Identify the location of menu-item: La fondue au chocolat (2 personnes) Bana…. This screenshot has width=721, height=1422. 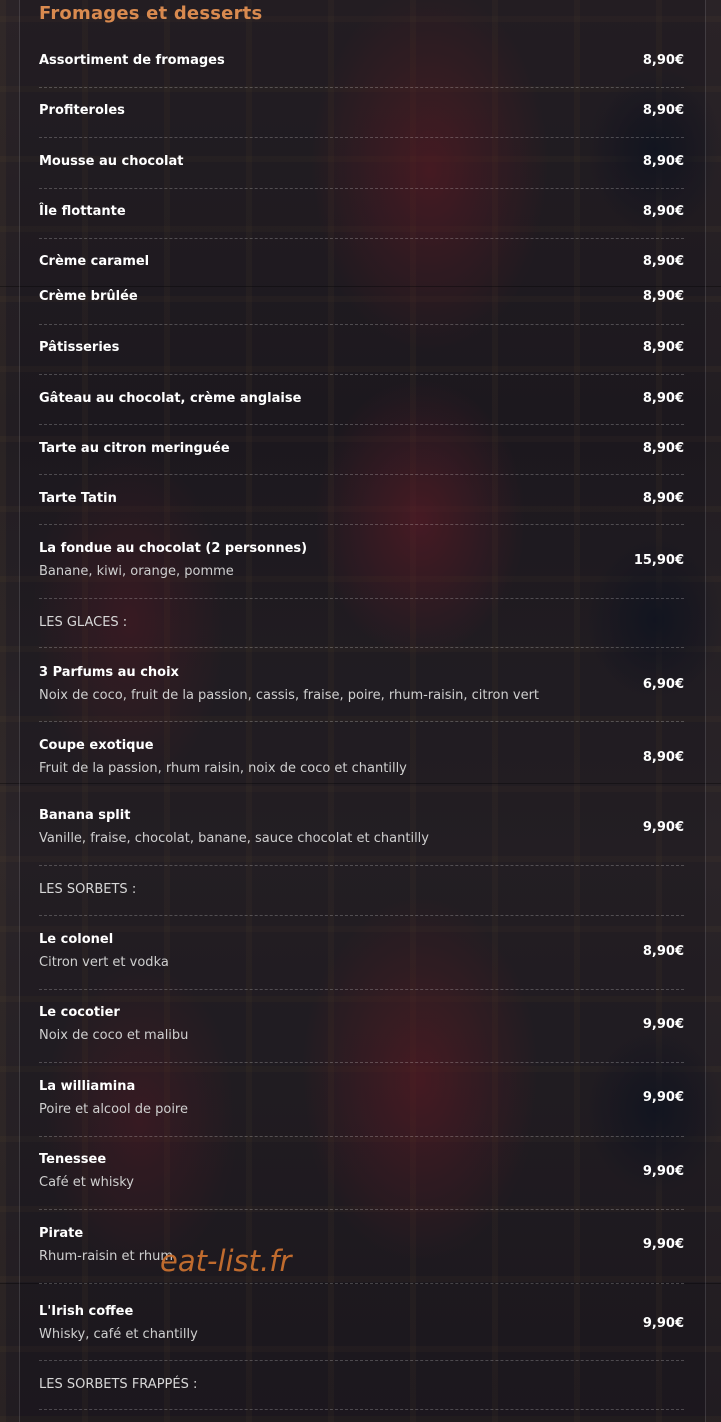
(361, 568).